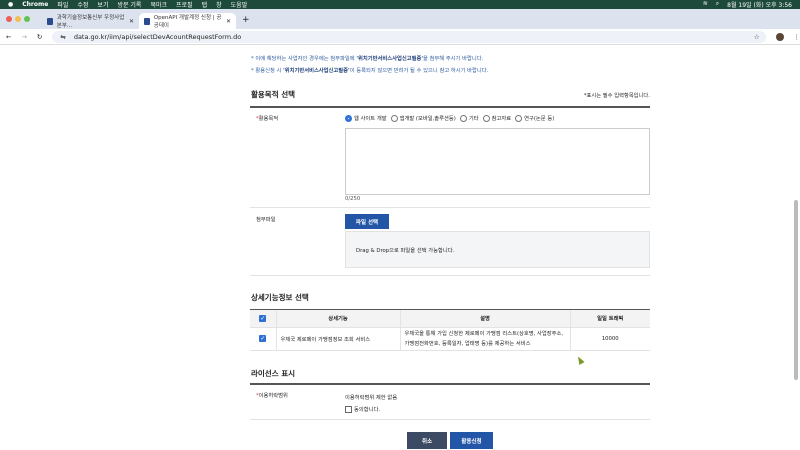 Image resolution: width=800 pixels, height=450 pixels. What do you see at coordinates (616, 96) in the screenshot?
I see `required-note: *표시는 필수 입력항목입니다.` at bounding box center [616, 96].